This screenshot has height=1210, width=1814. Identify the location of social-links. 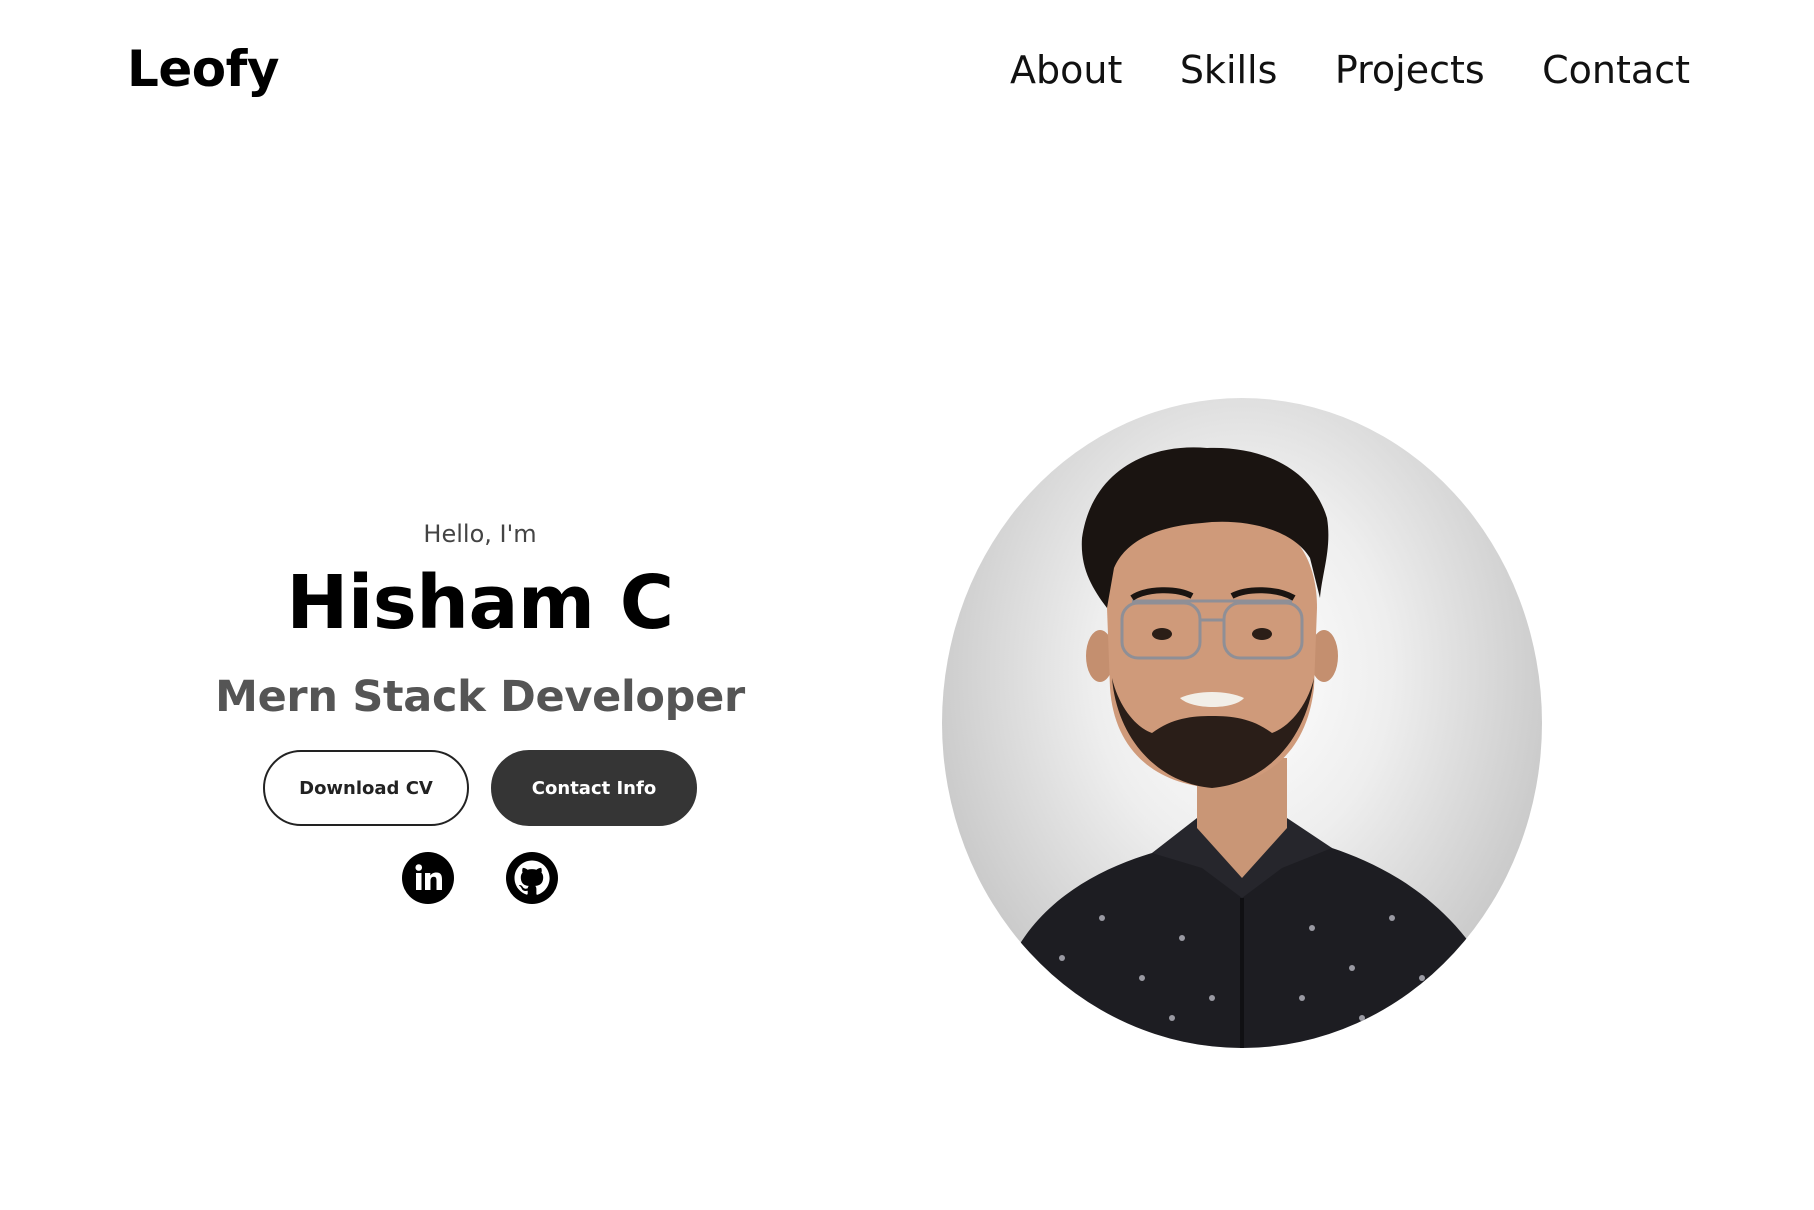
(480, 878).